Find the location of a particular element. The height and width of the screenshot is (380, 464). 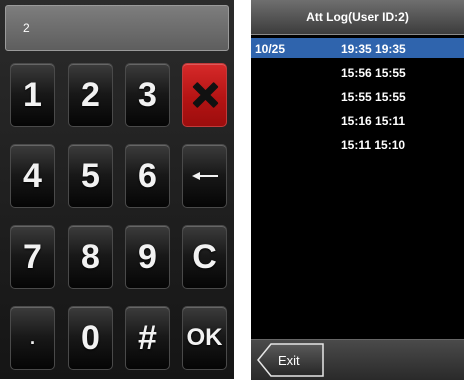

user-id-input: 2 is located at coordinates (117, 28).